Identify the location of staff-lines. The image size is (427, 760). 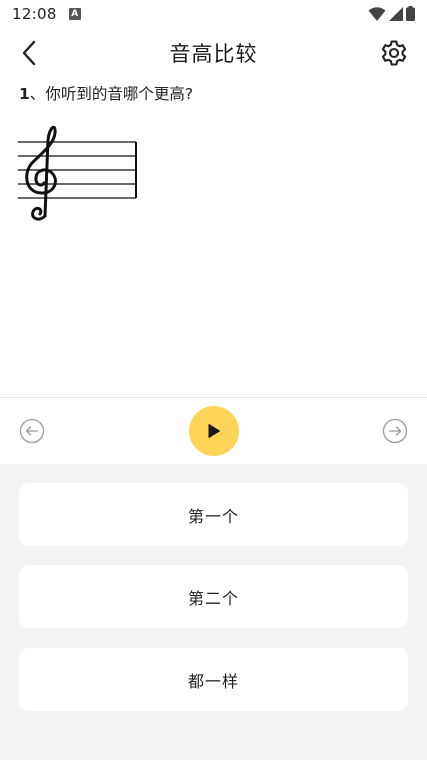
(77, 170).